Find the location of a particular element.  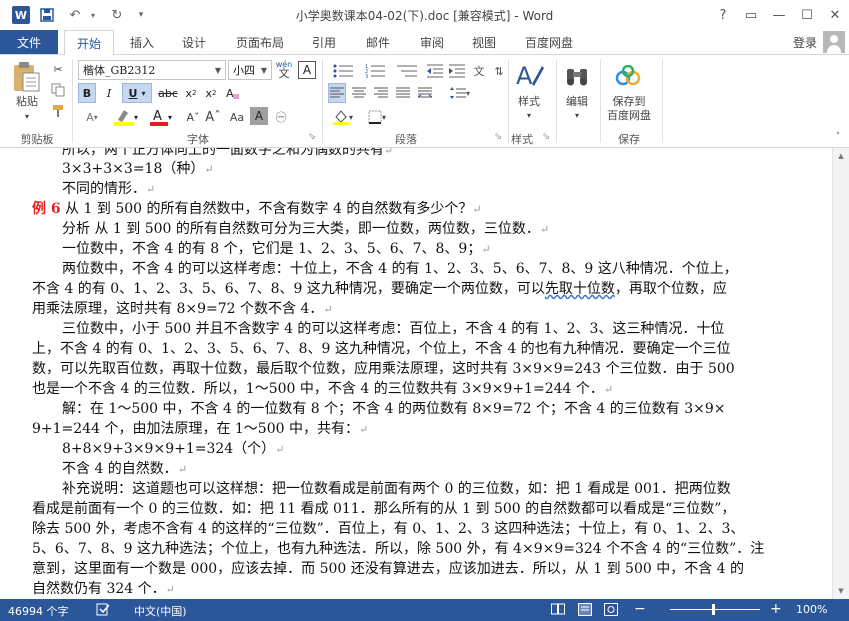

shrink-font-icon: Aˇ is located at coordinates (193, 117).